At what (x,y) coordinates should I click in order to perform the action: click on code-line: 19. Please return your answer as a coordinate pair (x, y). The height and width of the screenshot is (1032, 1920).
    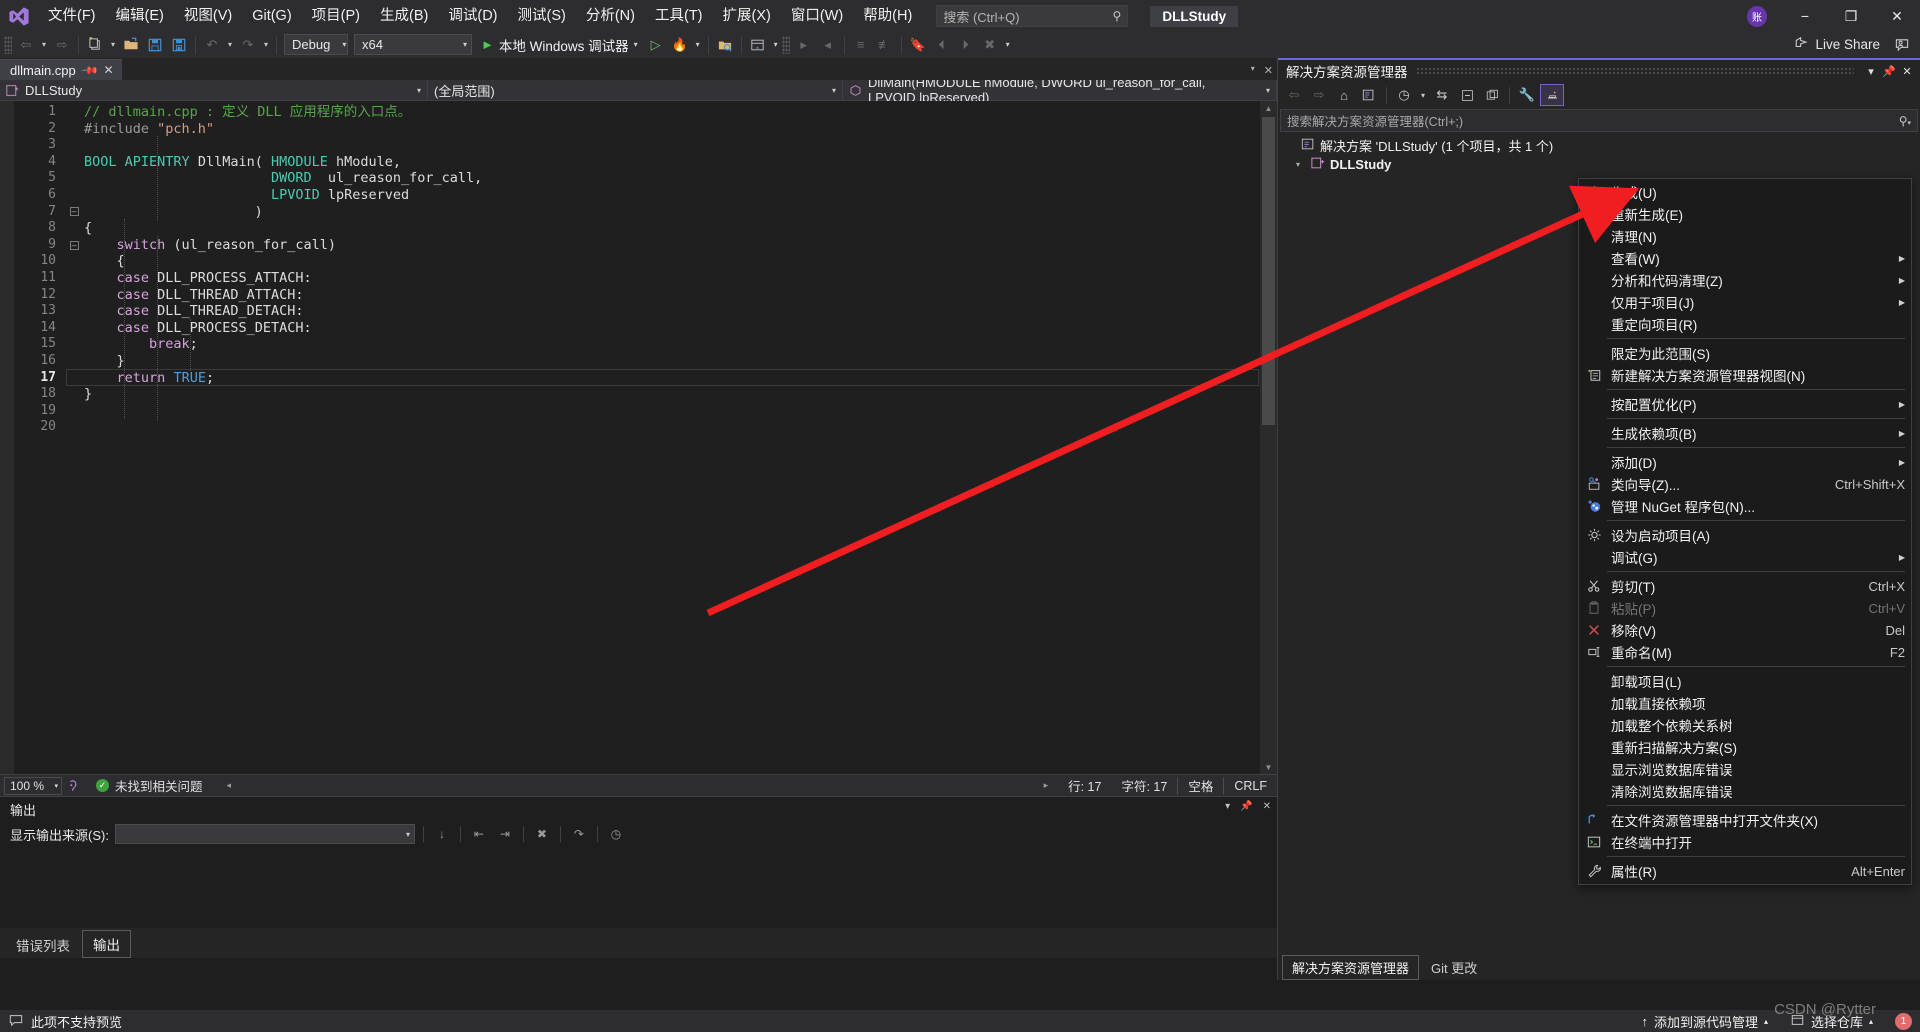
    Looking at the image, I should click on (645, 411).